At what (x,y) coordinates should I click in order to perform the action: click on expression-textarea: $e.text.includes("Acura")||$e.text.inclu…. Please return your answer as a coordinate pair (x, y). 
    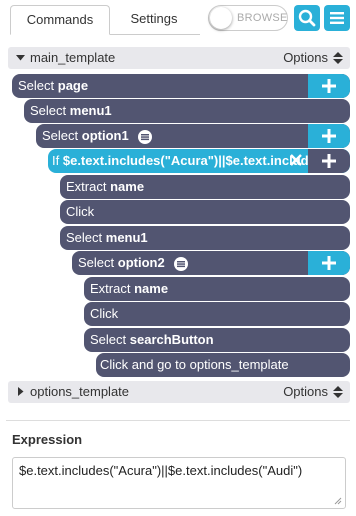
    Looking at the image, I should click on (179, 483).